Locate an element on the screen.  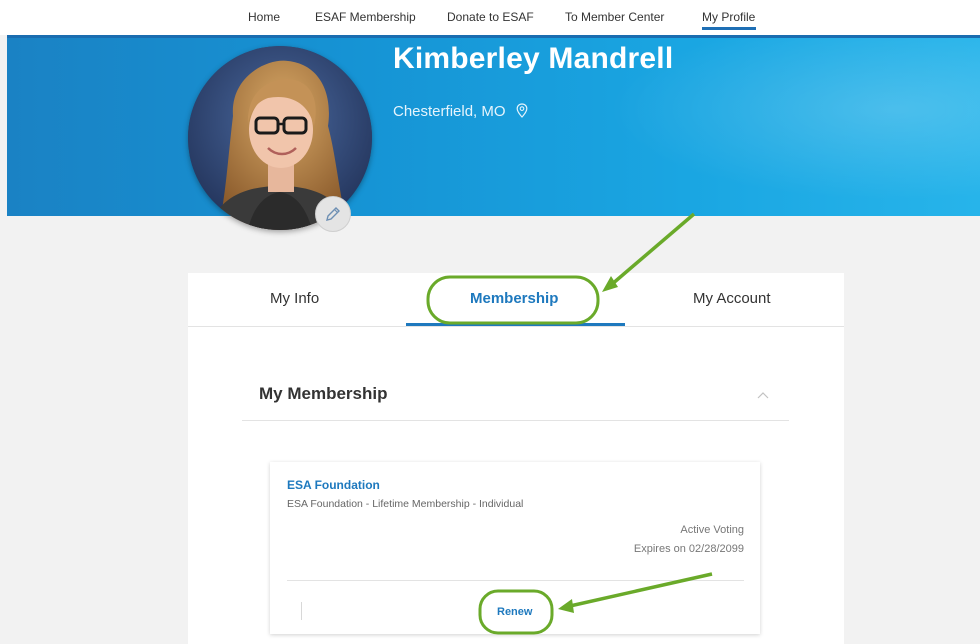
tab-membership: Membership is located at coordinates (514, 298).